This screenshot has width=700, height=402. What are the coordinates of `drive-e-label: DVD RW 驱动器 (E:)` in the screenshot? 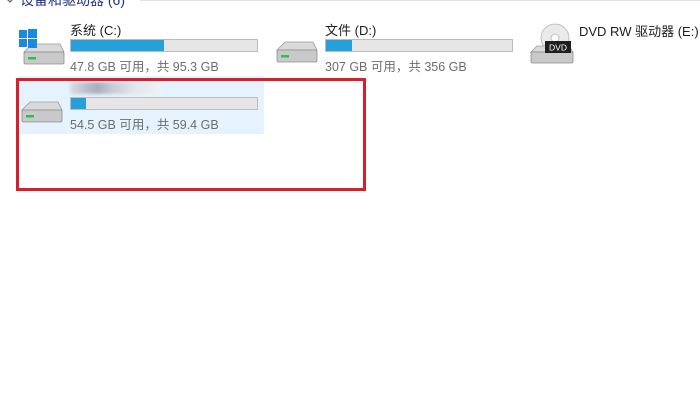 It's located at (639, 31).